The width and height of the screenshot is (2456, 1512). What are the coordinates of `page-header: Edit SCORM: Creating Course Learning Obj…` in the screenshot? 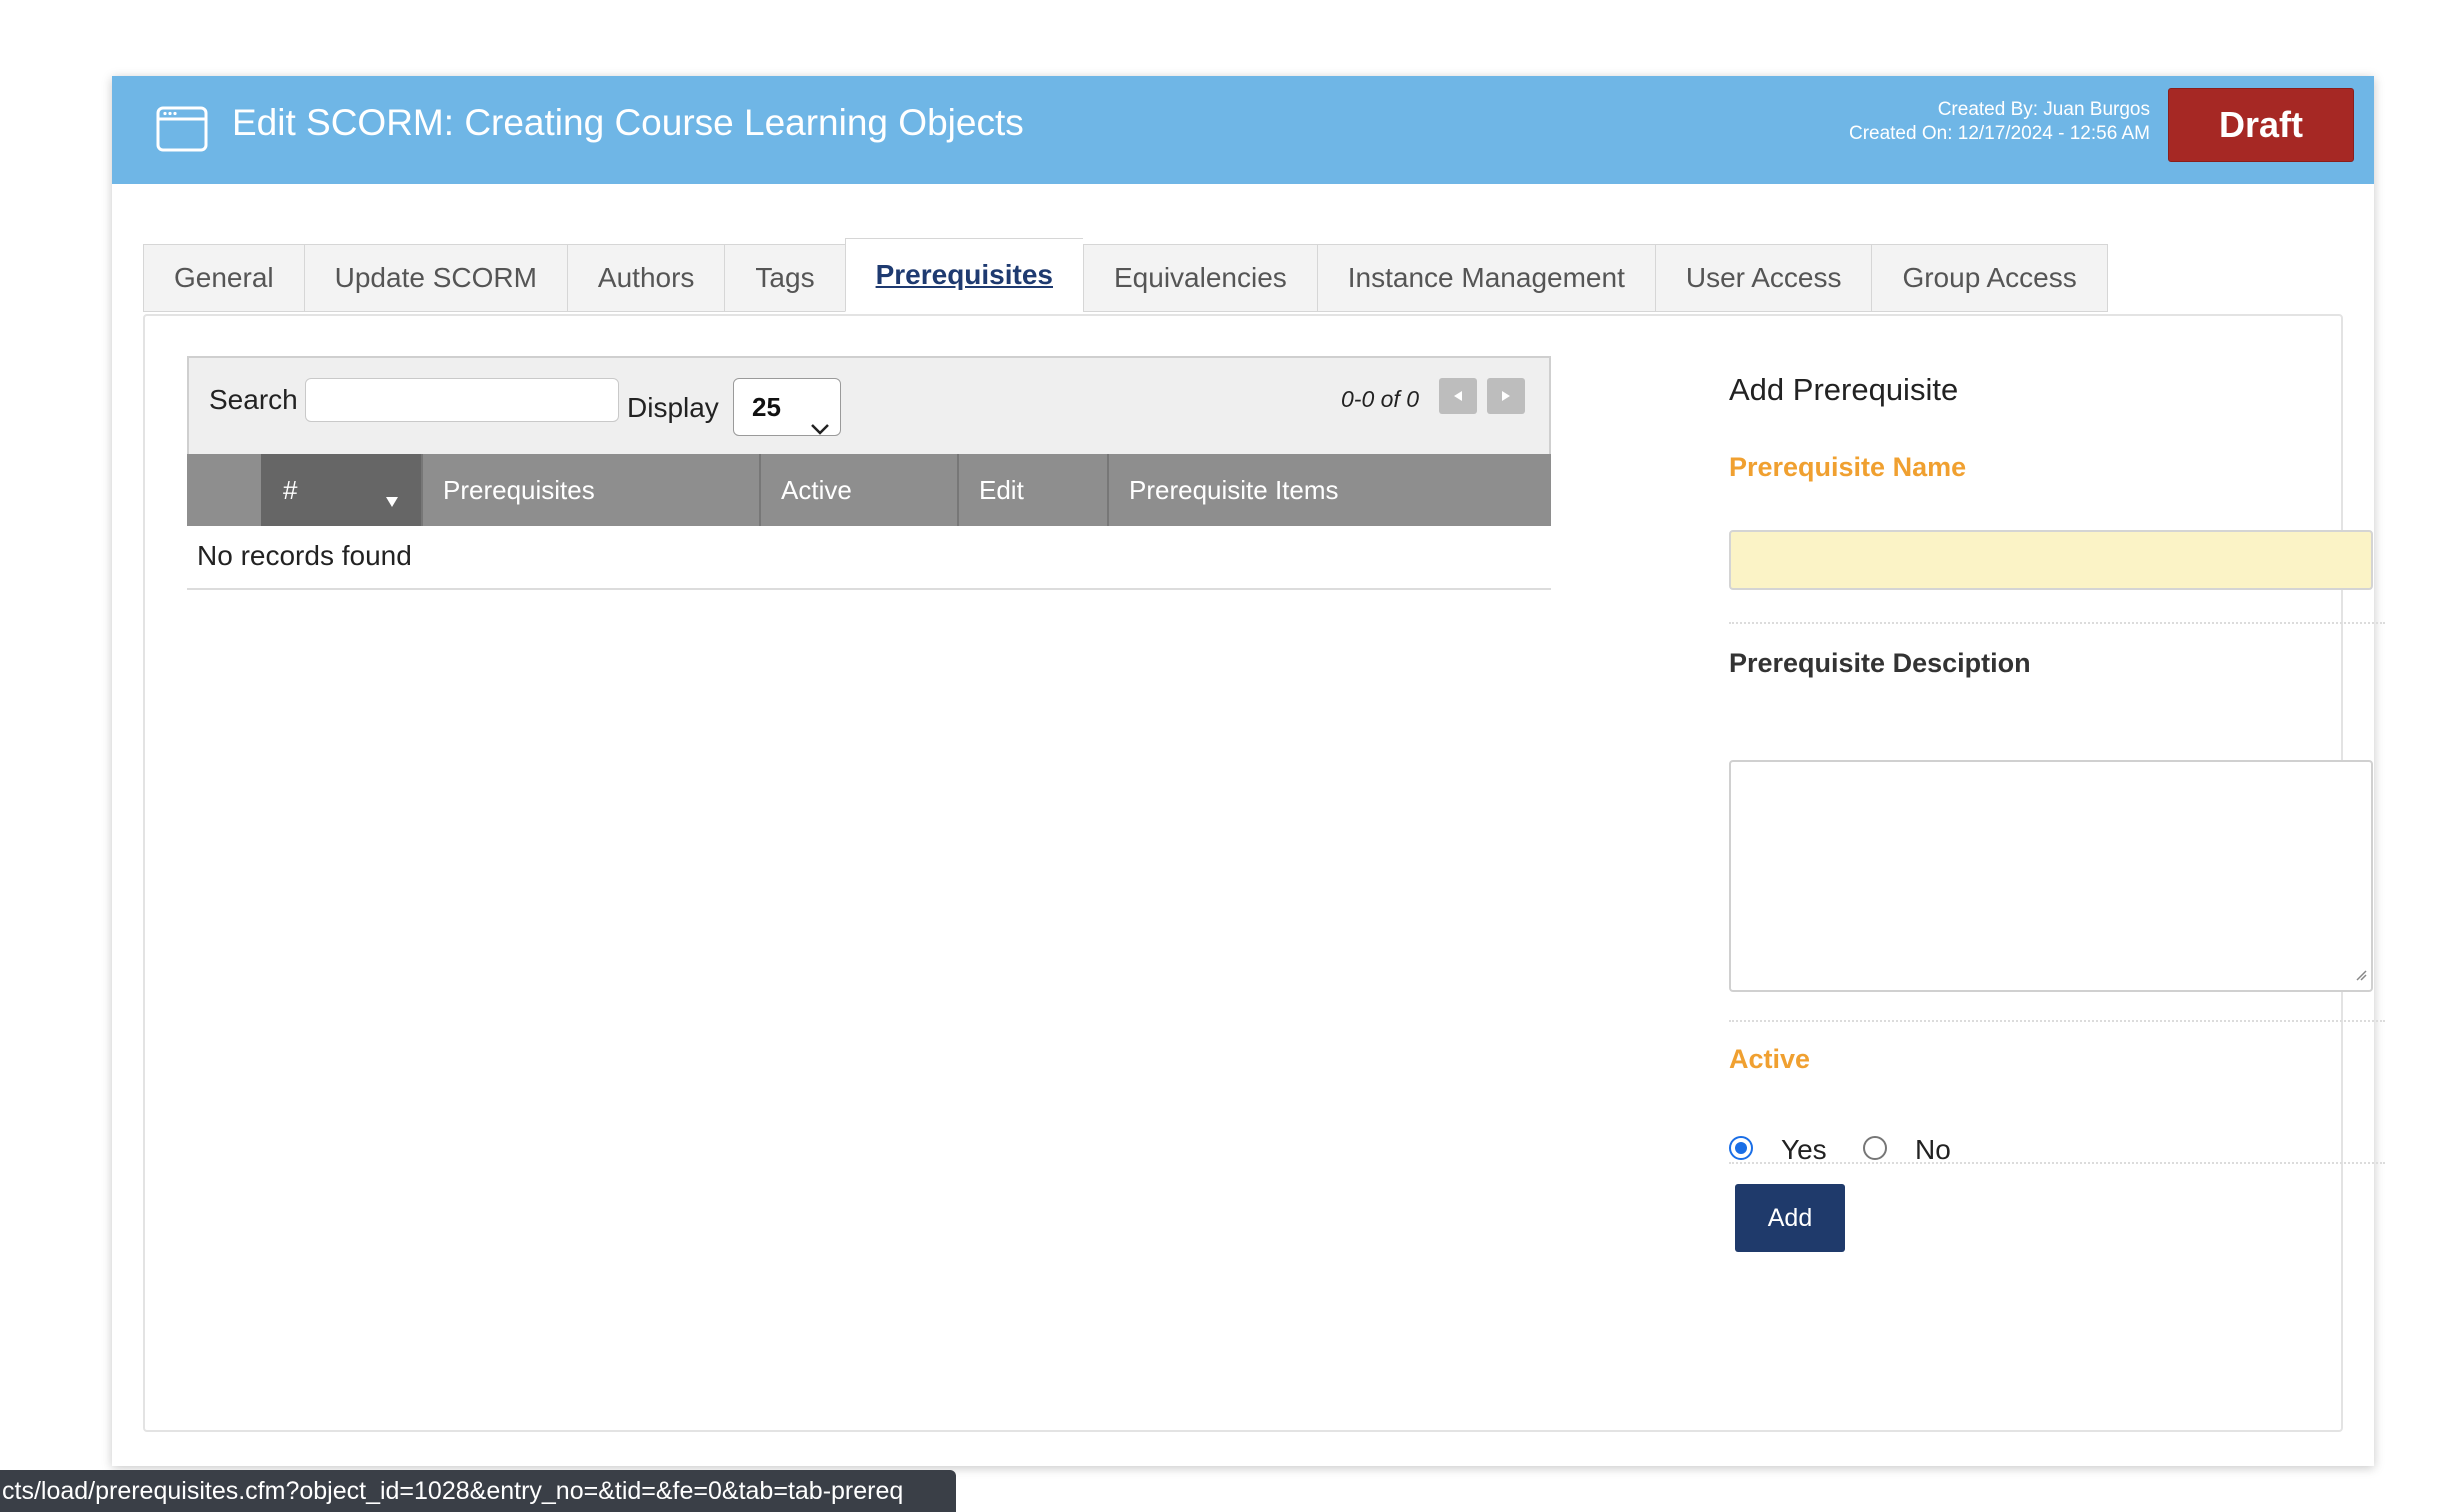 It's located at (1243, 130).